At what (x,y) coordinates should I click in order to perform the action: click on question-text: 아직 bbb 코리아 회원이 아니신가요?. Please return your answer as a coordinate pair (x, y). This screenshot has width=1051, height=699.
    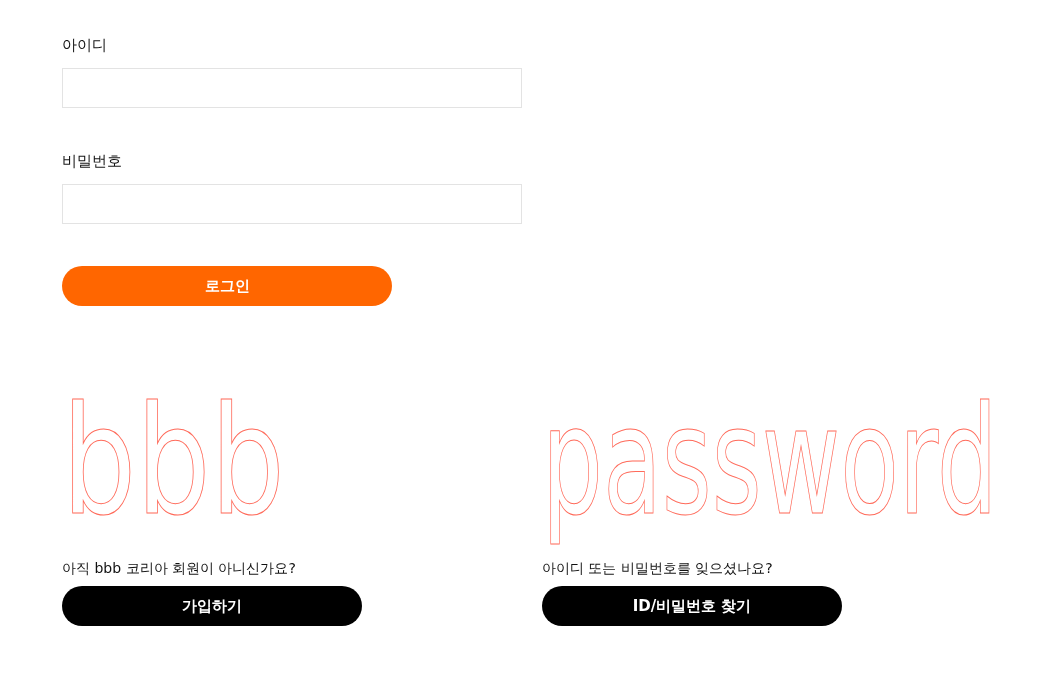
    Looking at the image, I should click on (179, 568).